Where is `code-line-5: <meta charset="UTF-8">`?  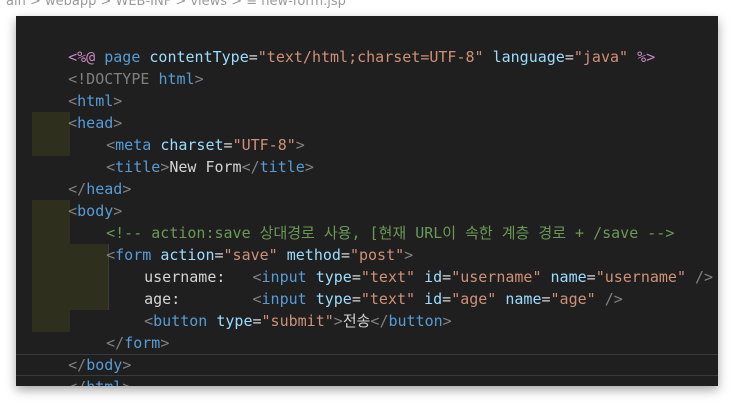 code-line-5: <meta charset="UTF-8"> is located at coordinates (187, 133).